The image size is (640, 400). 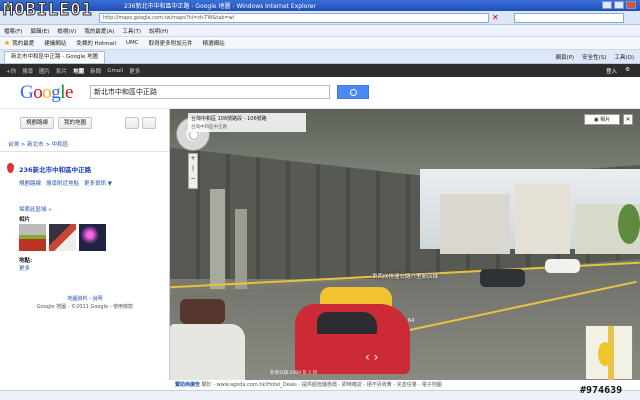 What do you see at coordinates (10, 168) in the screenshot?
I see `map-pin-icon` at bounding box center [10, 168].